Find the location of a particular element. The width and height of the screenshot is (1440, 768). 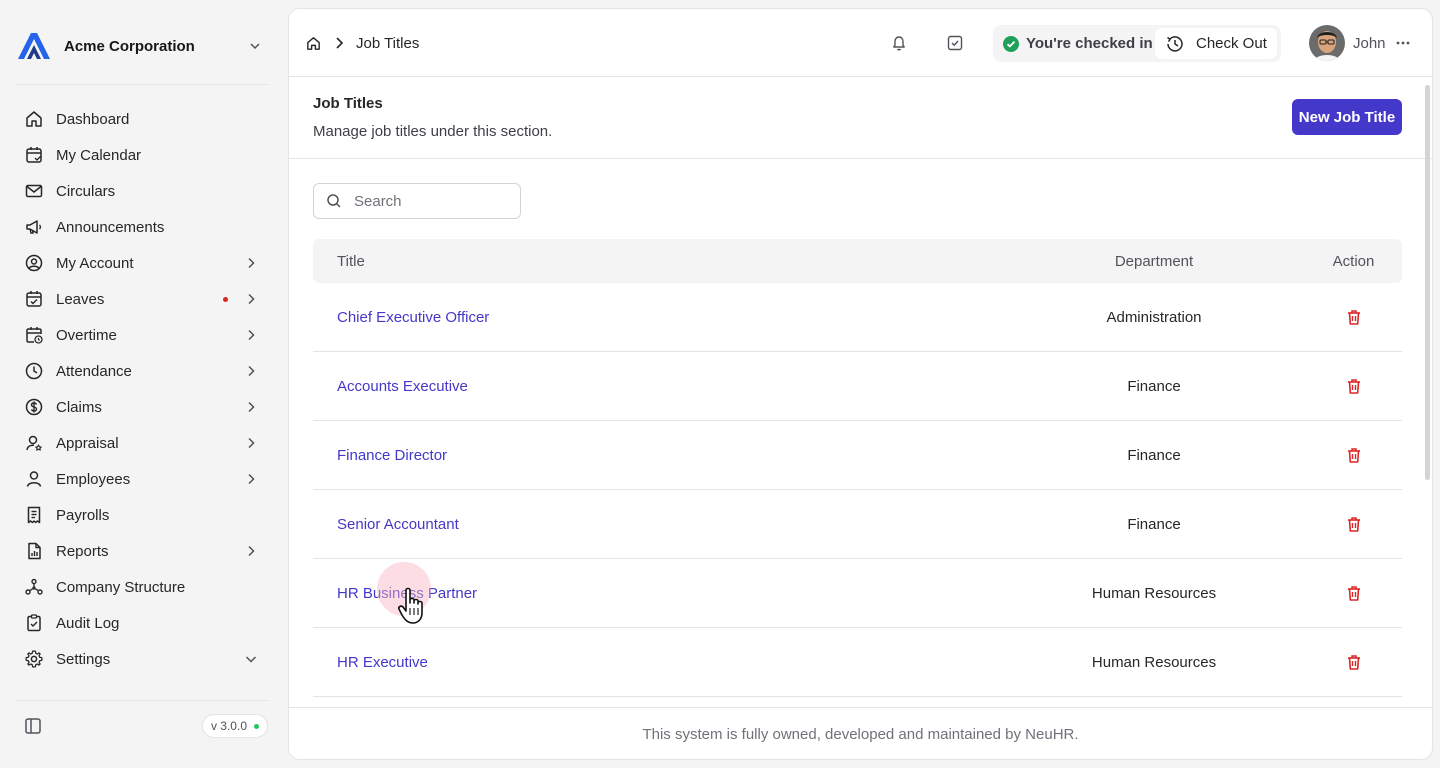

sidebar-item-employees: Employees is located at coordinates (140, 479).